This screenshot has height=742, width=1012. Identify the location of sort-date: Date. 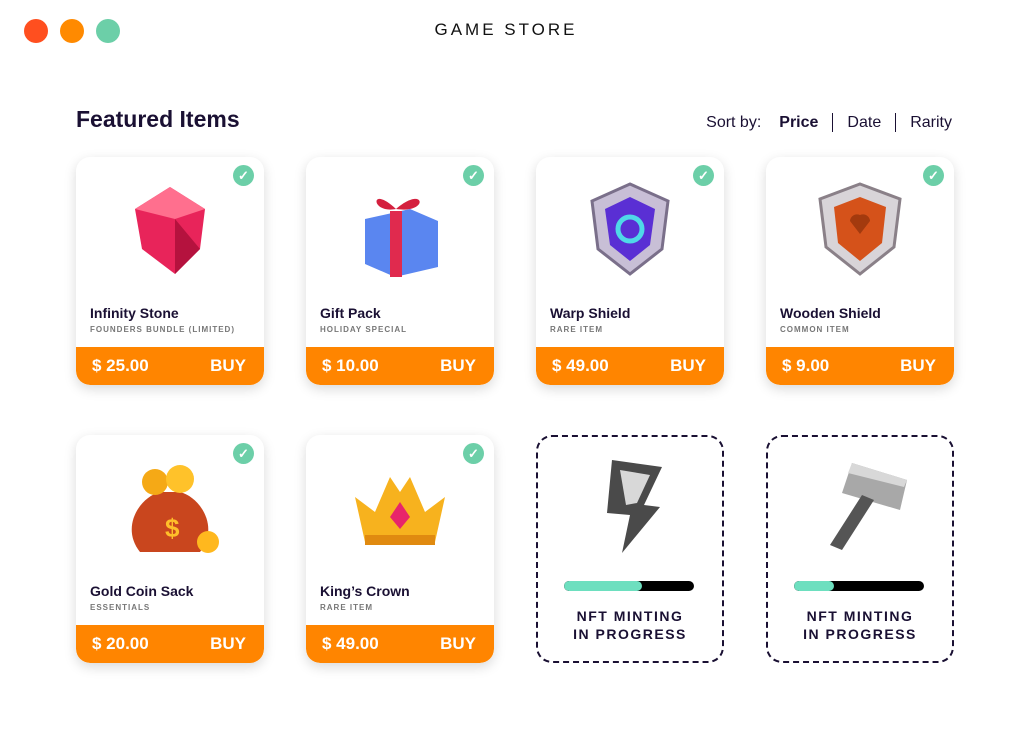
(864, 123).